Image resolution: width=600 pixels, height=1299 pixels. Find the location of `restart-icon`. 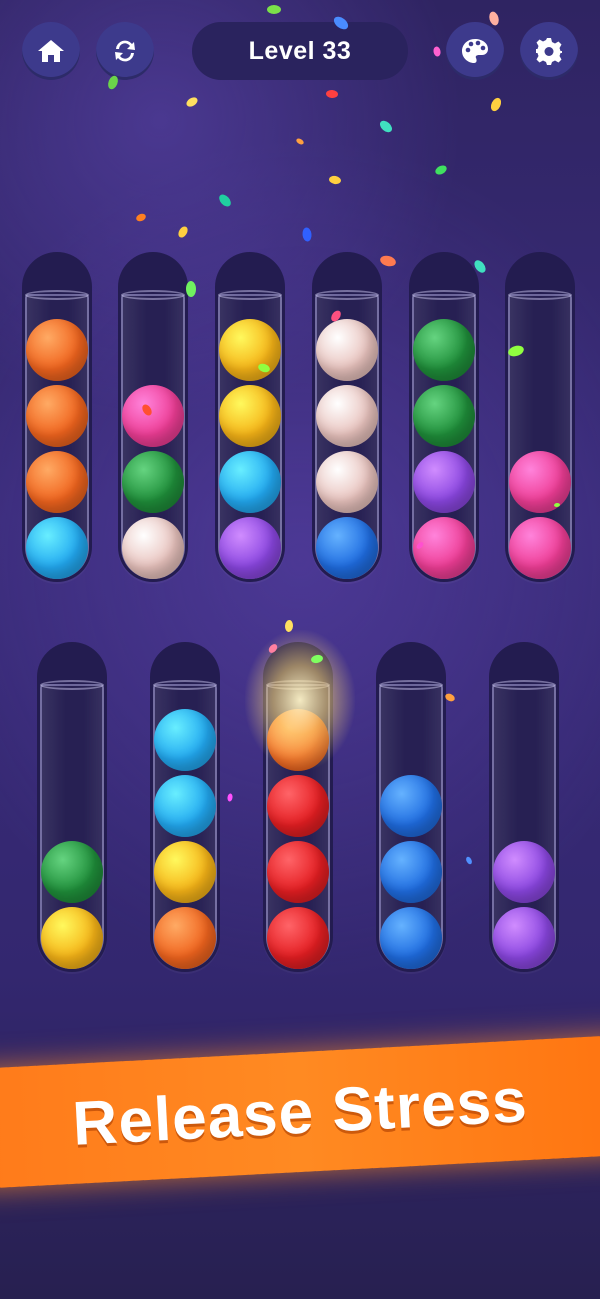

restart-icon is located at coordinates (125, 51).